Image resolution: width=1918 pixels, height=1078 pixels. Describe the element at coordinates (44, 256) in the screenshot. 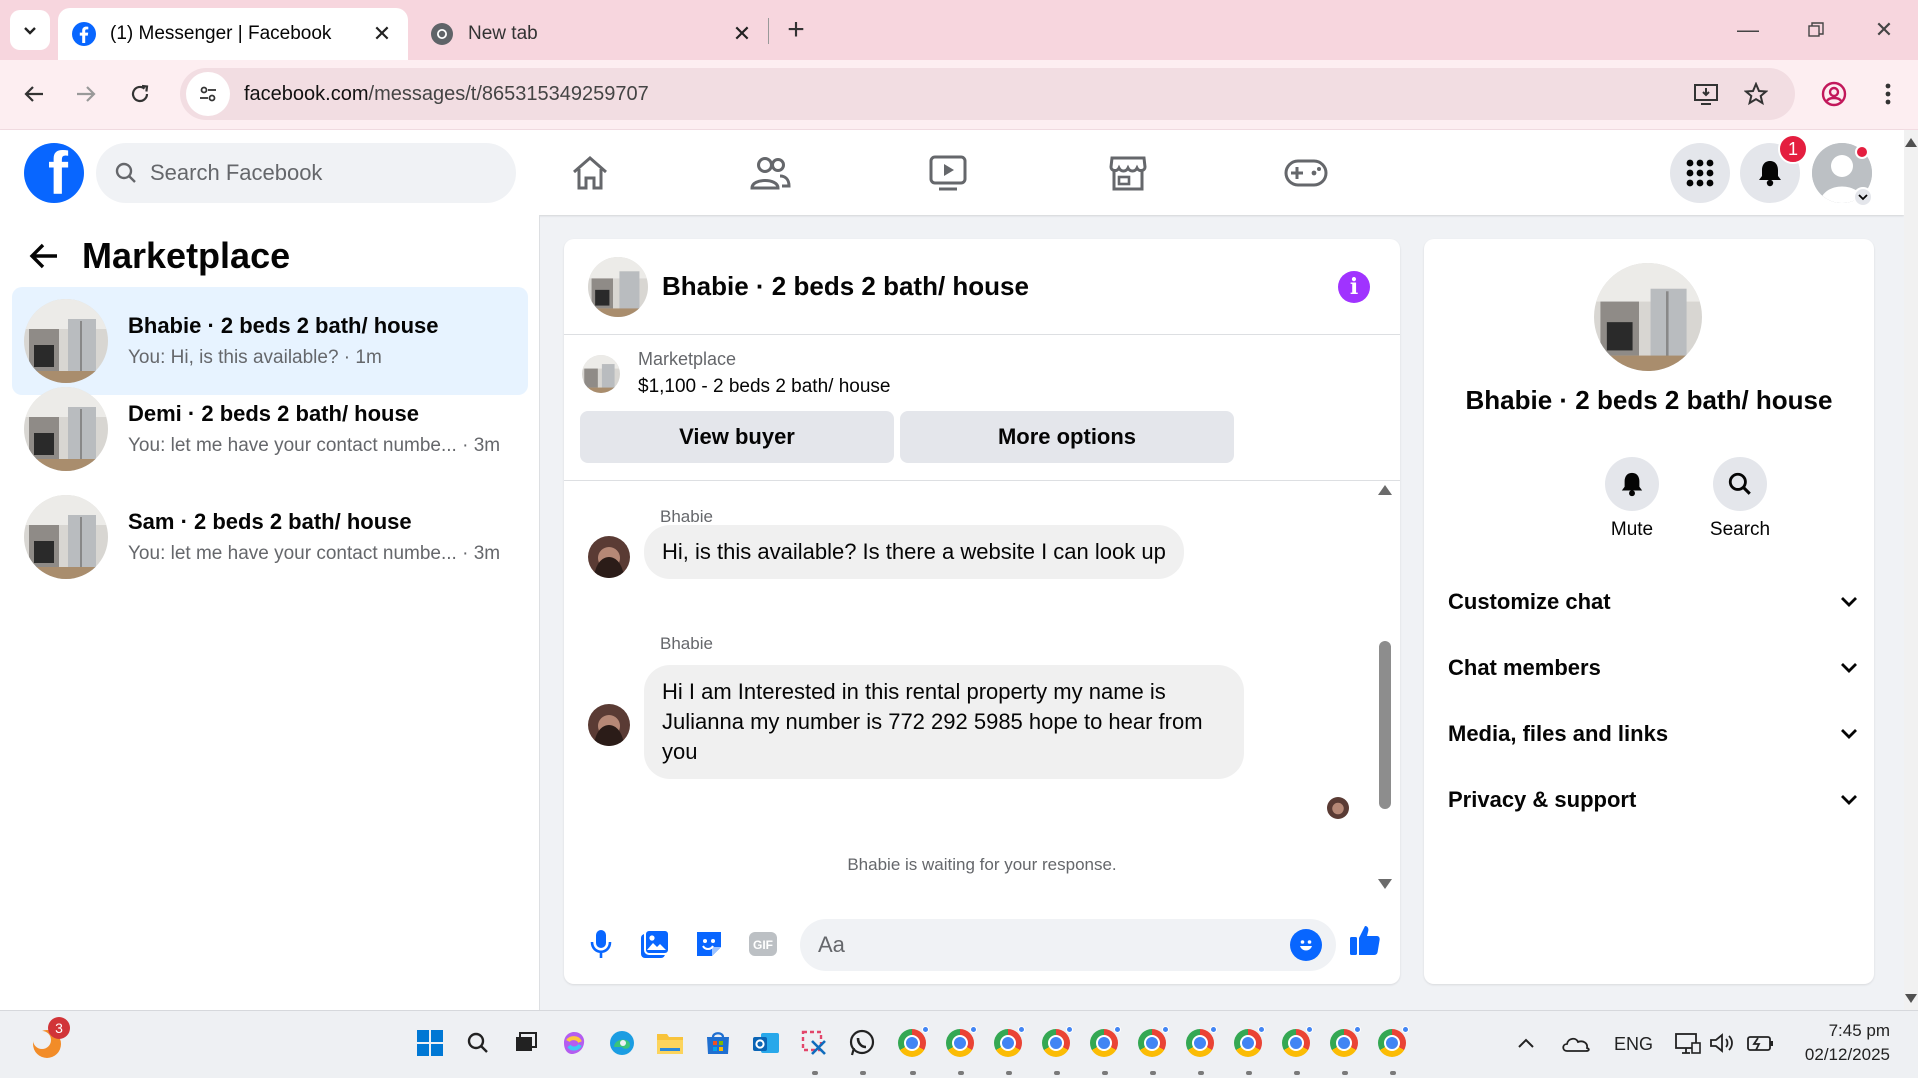

I see `back-arrow-icon` at that location.